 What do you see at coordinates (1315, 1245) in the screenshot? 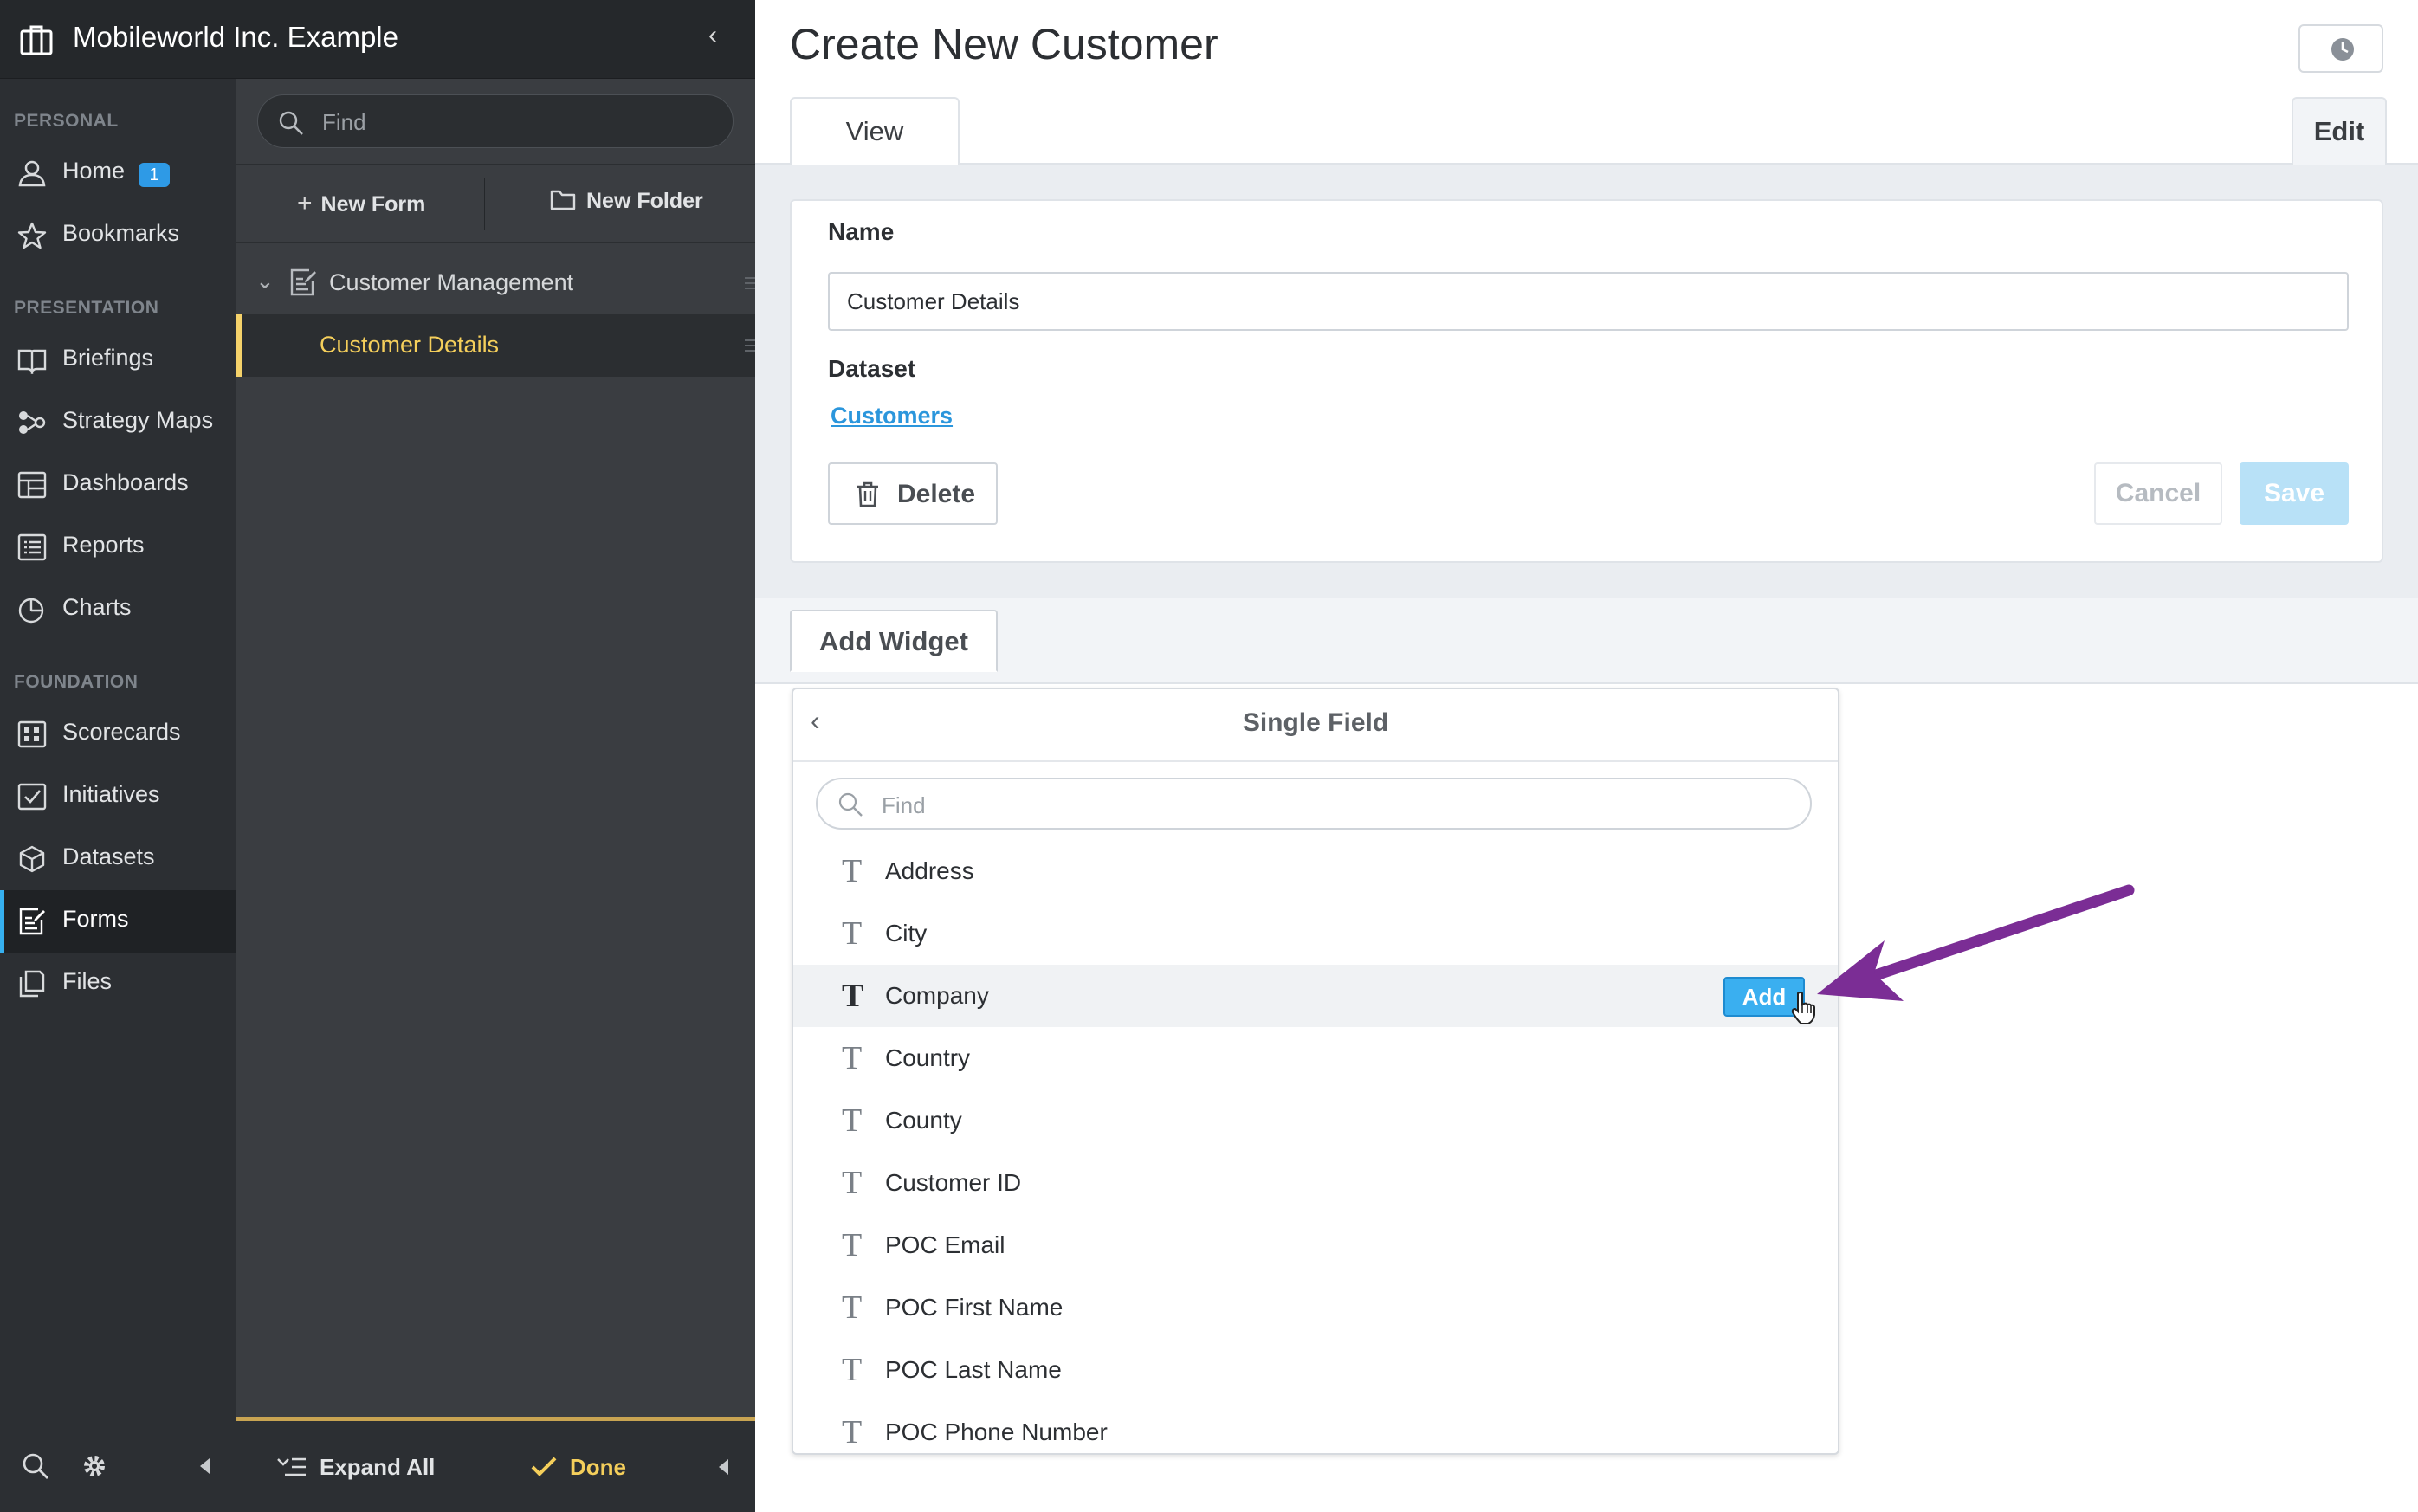
I see `field-item-poc-email: T POC Email` at bounding box center [1315, 1245].